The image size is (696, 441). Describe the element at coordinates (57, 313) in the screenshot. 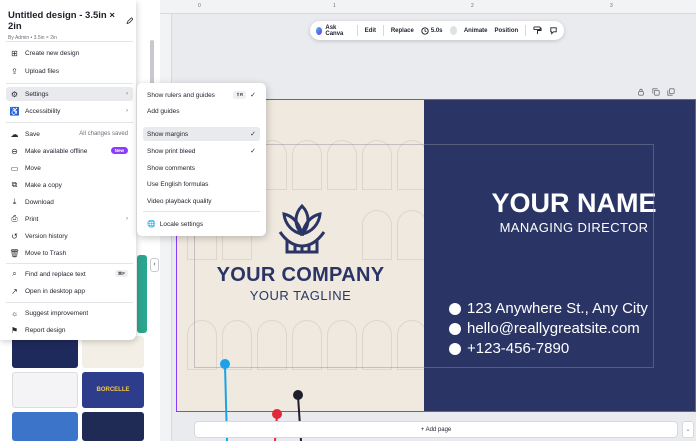

I see `menu-item-label: Suggest improvement` at that location.